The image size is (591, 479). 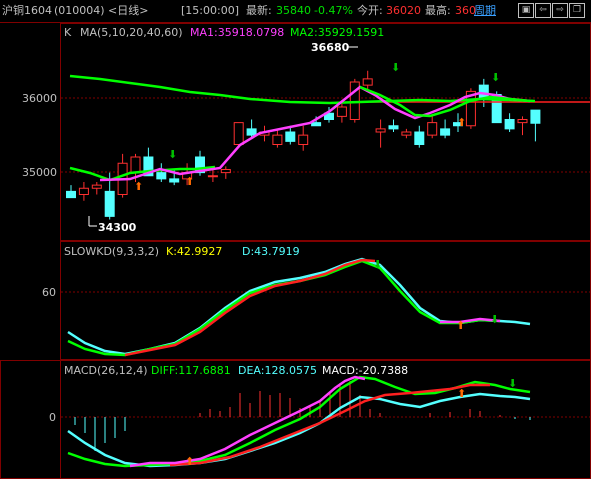 I want to click on cycle-link: 周期, so click(x=485, y=10).